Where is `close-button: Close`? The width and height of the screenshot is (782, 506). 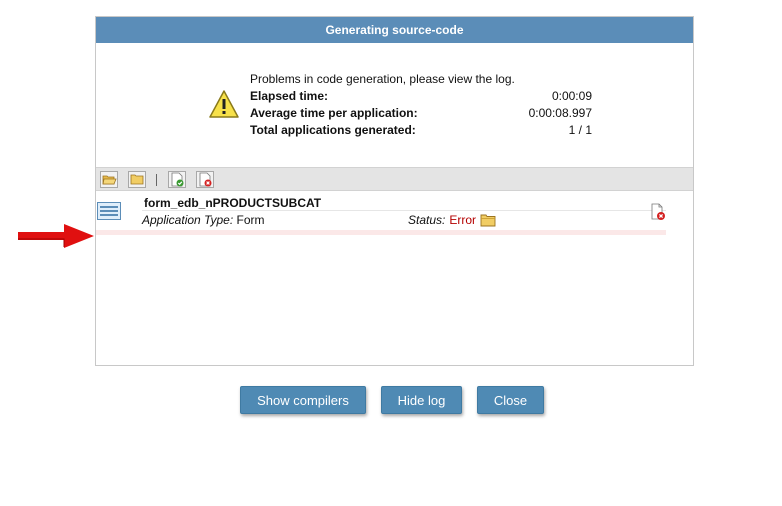
close-button: Close is located at coordinates (510, 400).